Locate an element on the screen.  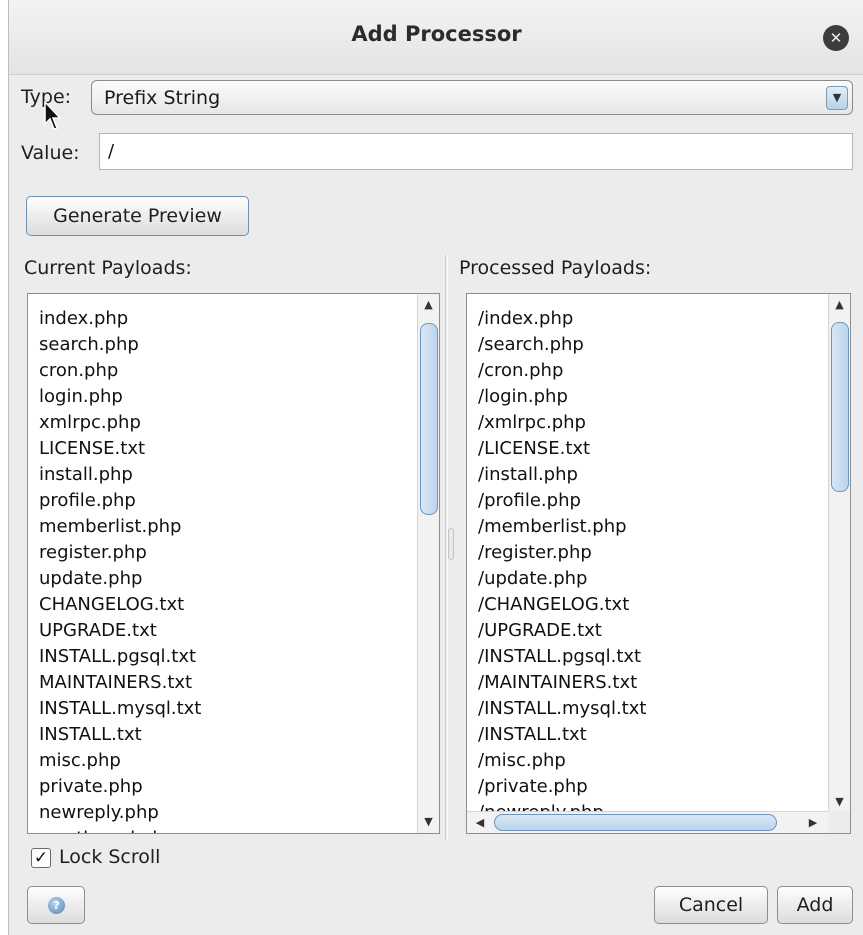
list-item: /cron.php is located at coordinates (562, 371).